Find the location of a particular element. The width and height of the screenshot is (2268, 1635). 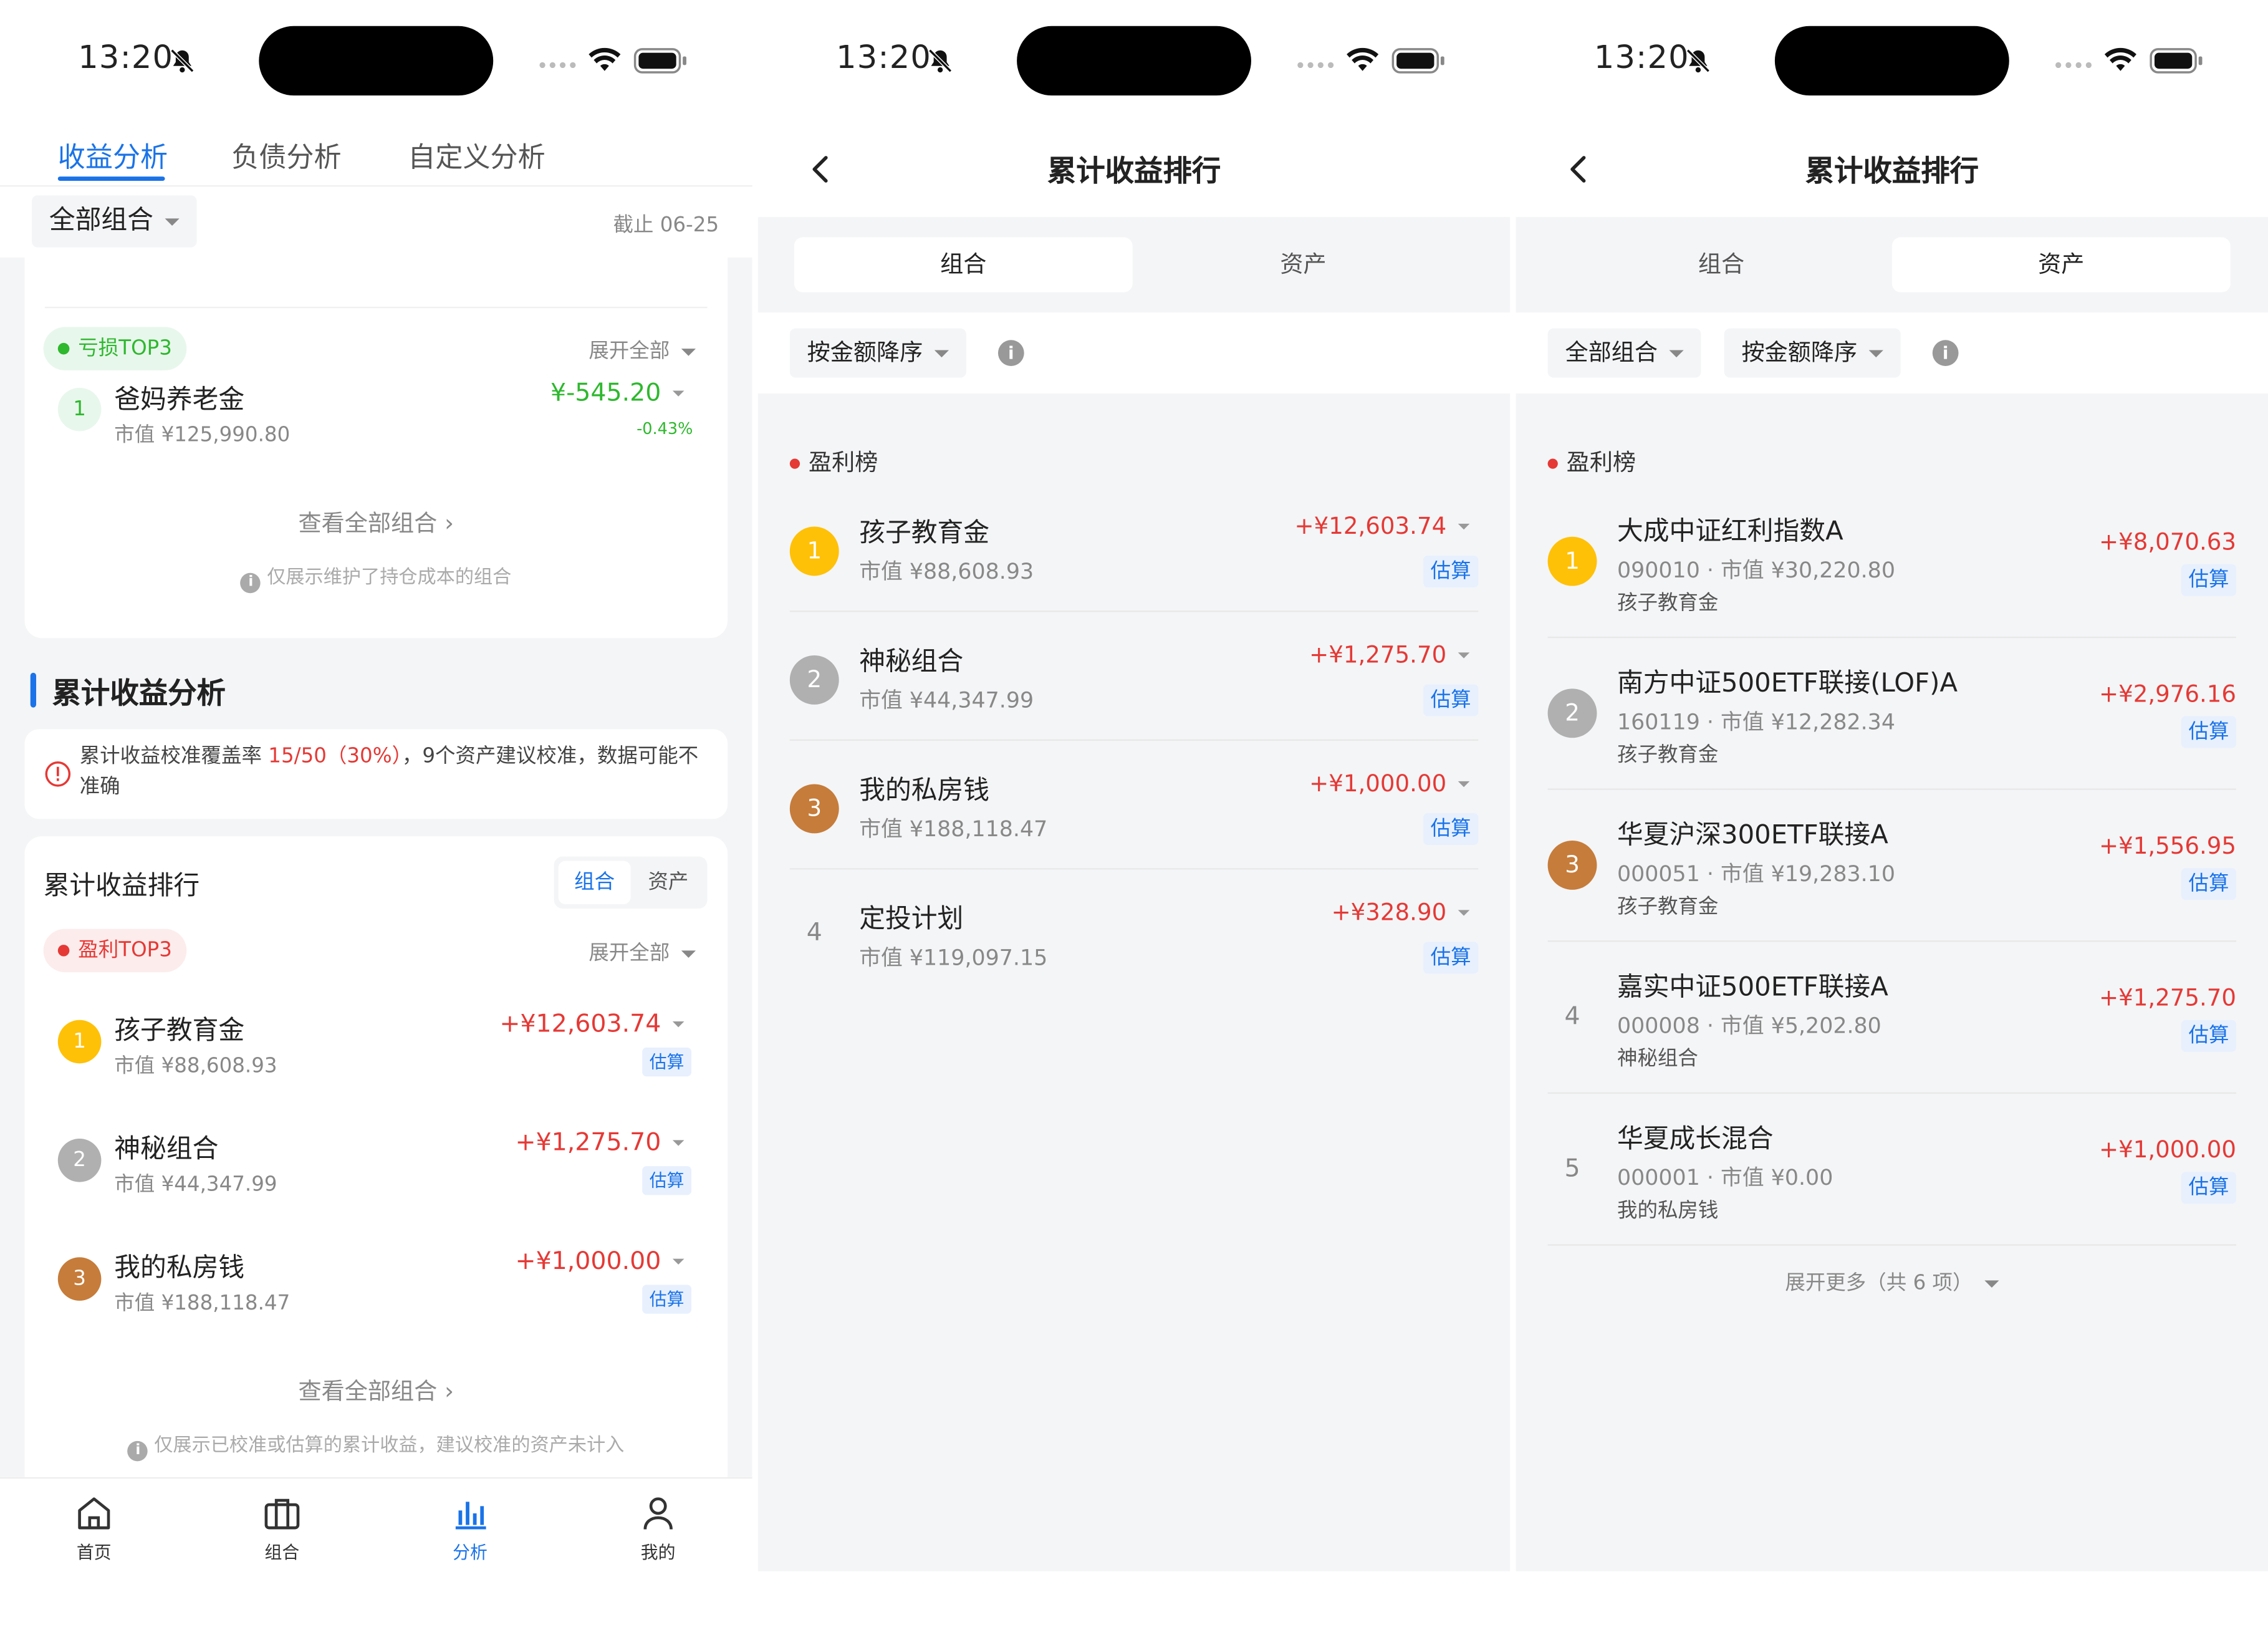

status-bar: 13:20 is located at coordinates (1134, 61).